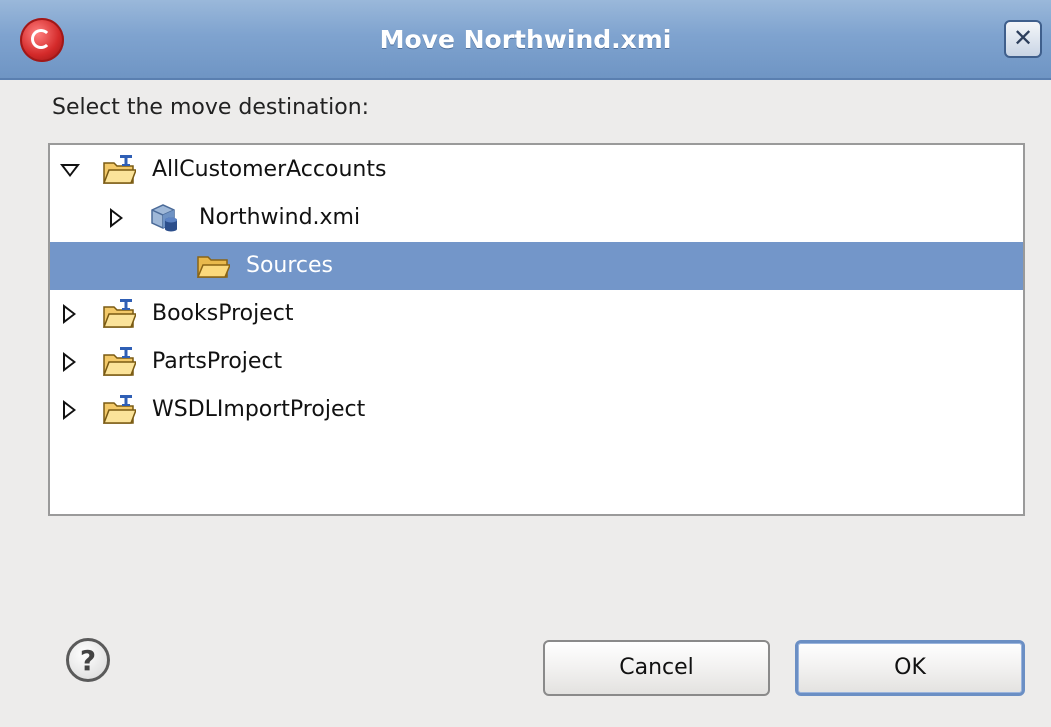 The width and height of the screenshot is (1051, 727). Describe the element at coordinates (70, 170) in the screenshot. I see `collapse-arrow-icon` at that location.